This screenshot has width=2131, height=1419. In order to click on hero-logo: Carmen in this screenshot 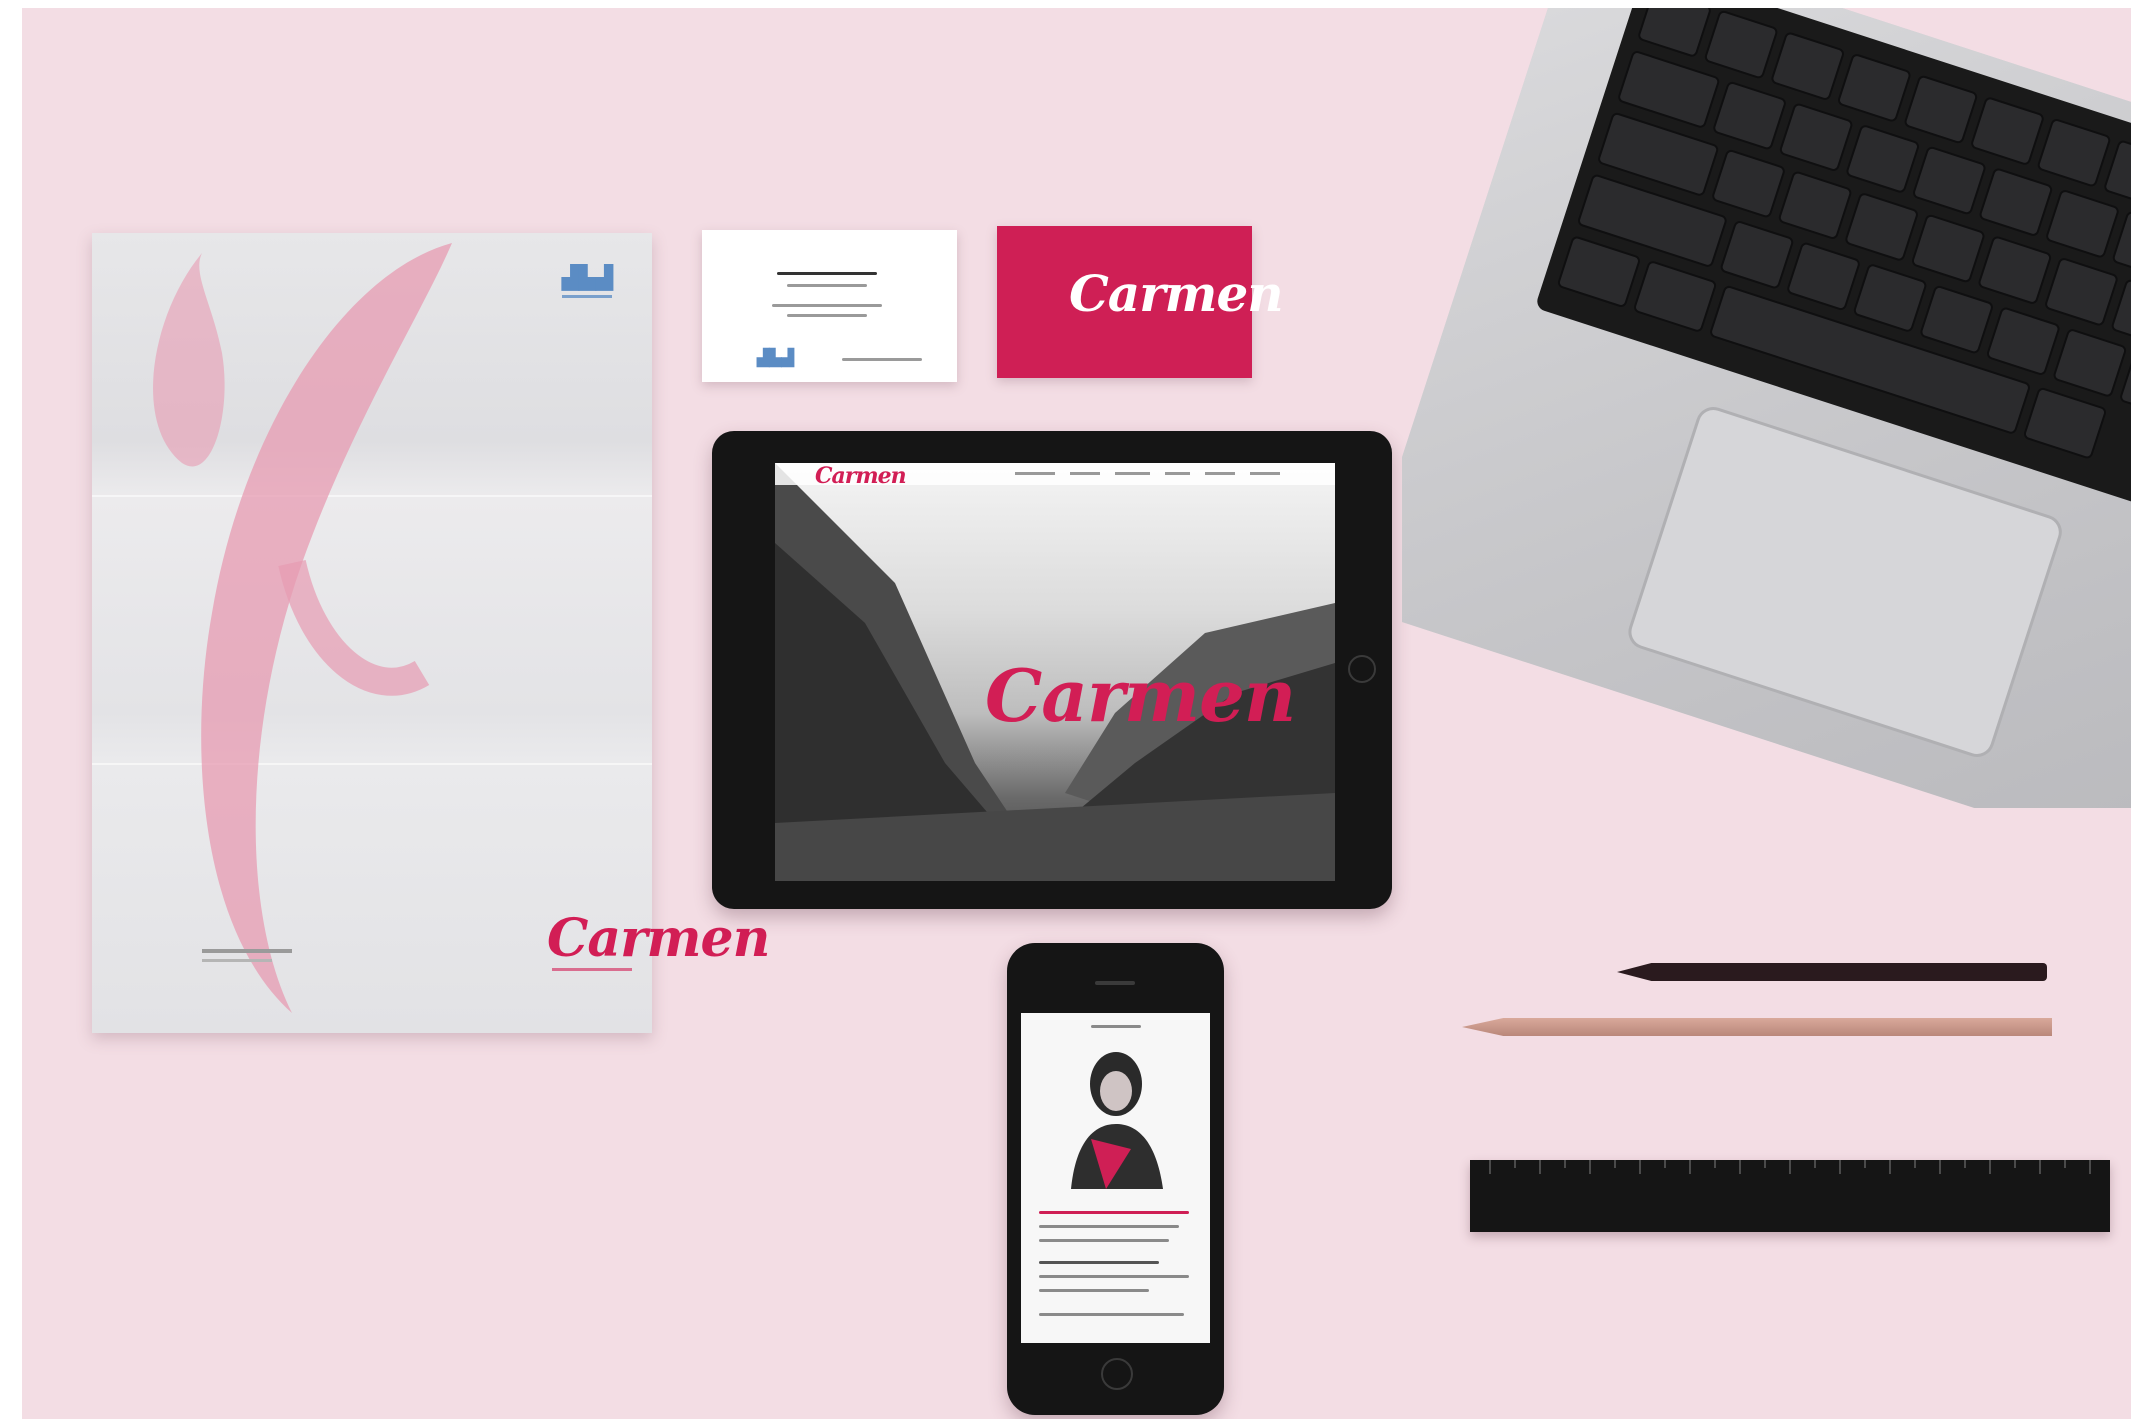, I will do `click(1140, 695)`.